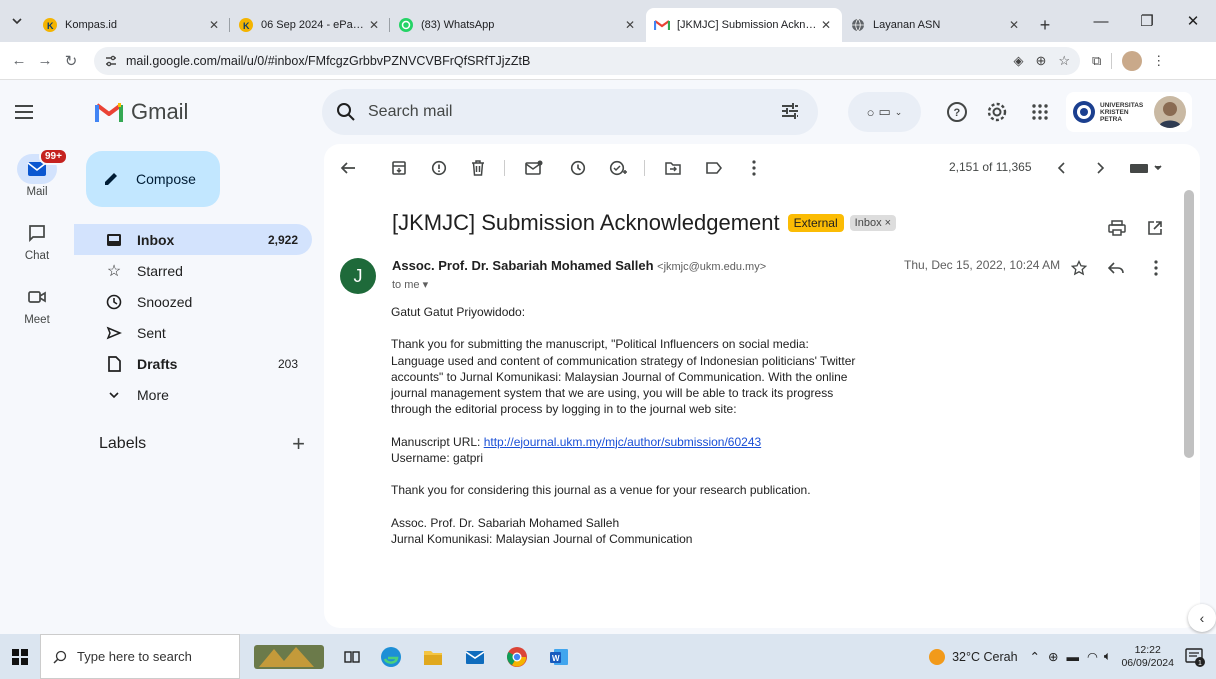 The image size is (1216, 679). I want to click on nav-label: Starred, so click(160, 270).